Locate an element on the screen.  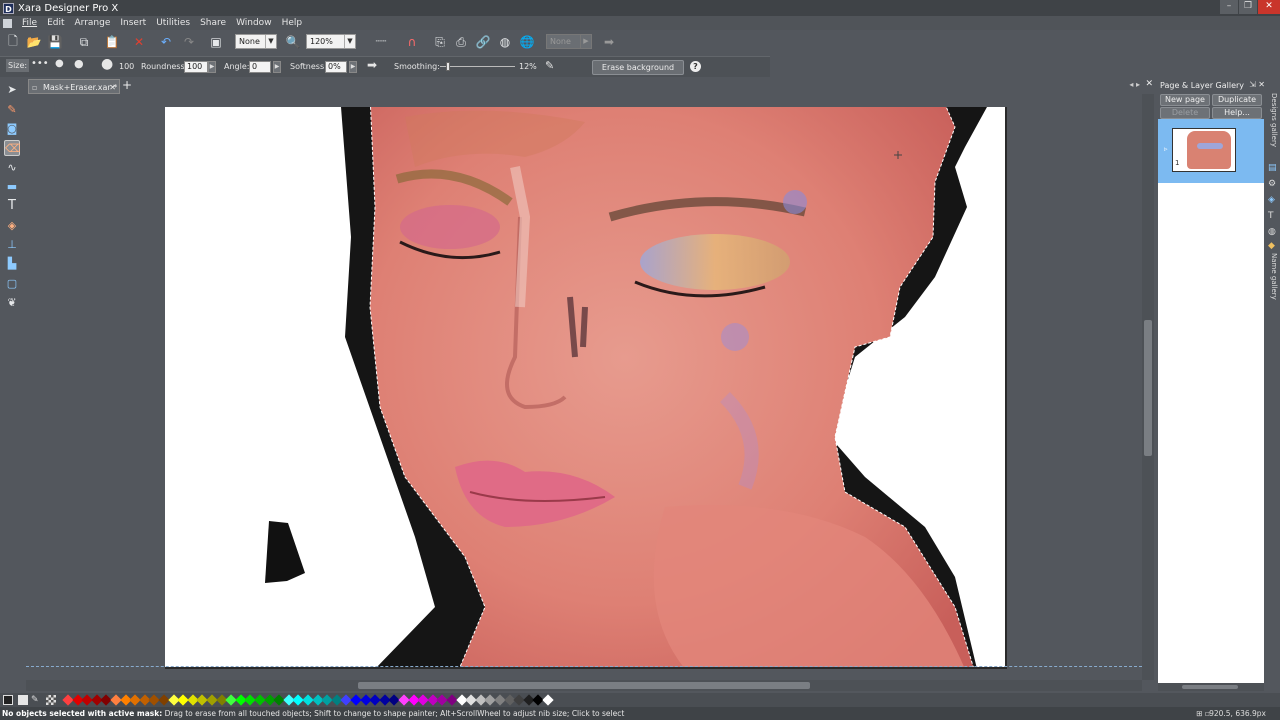
gallery-icon-5: ◍ is located at coordinates (1272, 232).